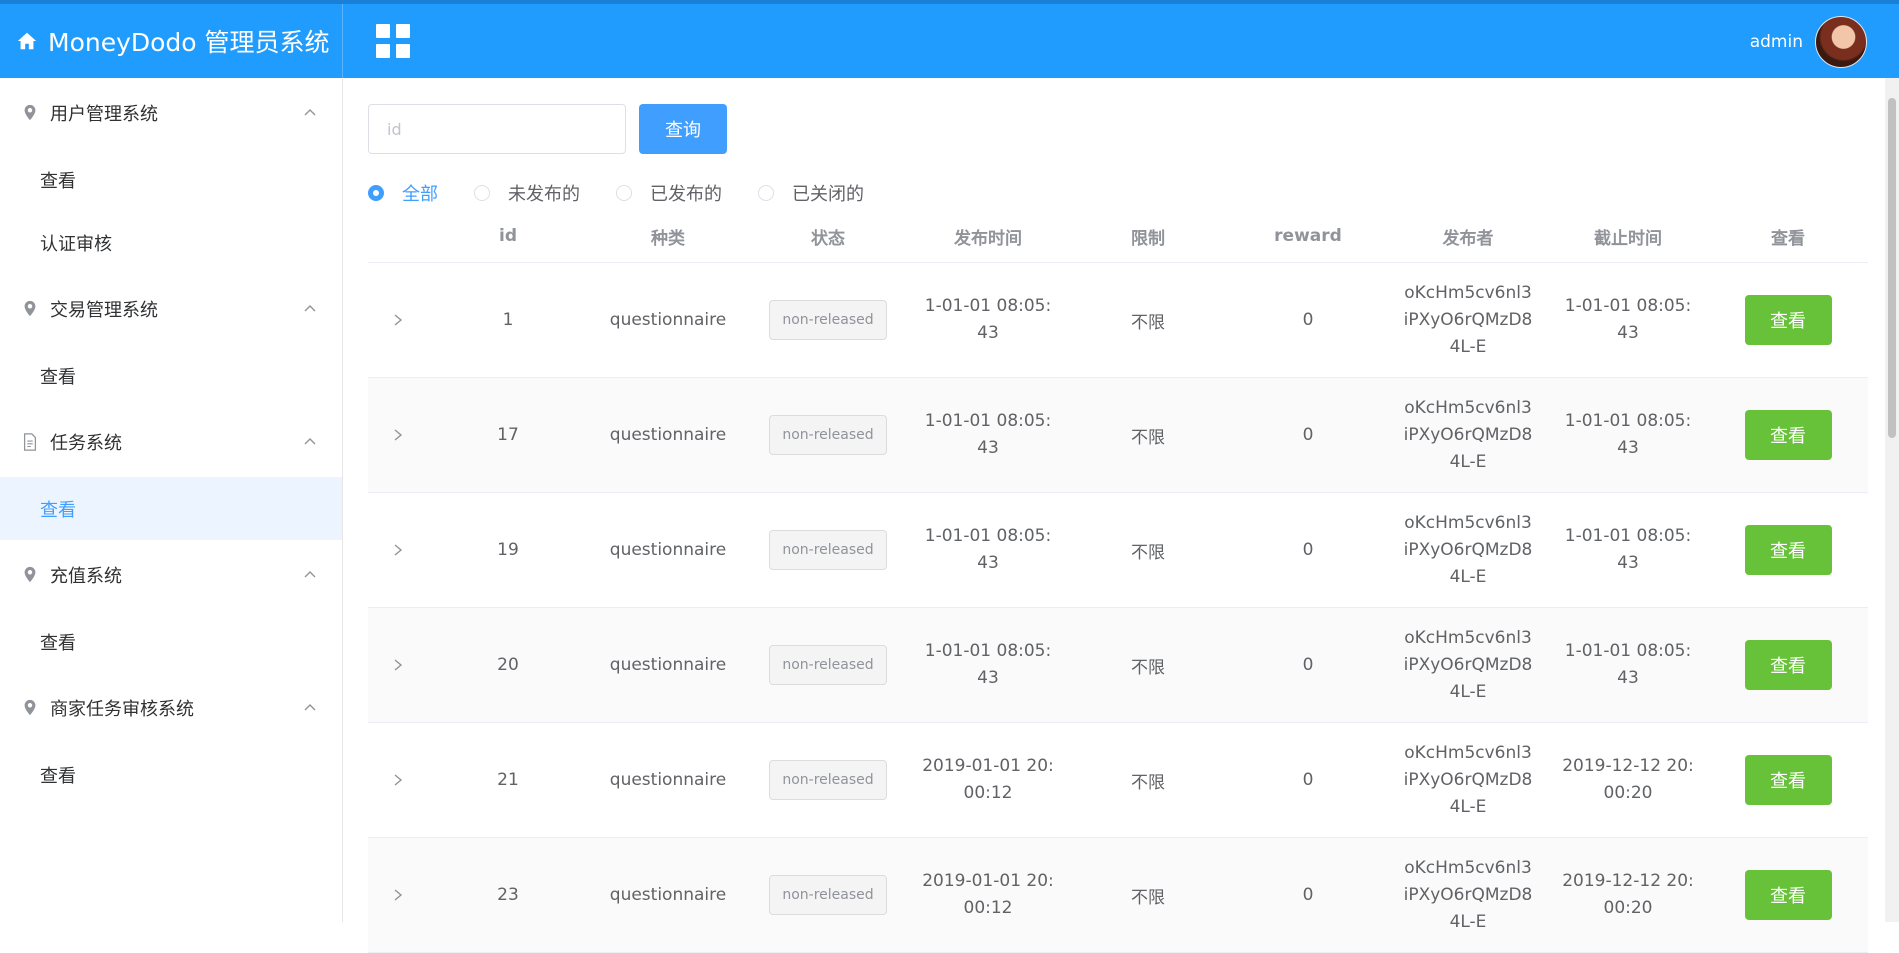 The image size is (1899, 953). What do you see at coordinates (949, 39) in the screenshot?
I see `top-header: MoneyDodo 管理员系统 admin` at bounding box center [949, 39].